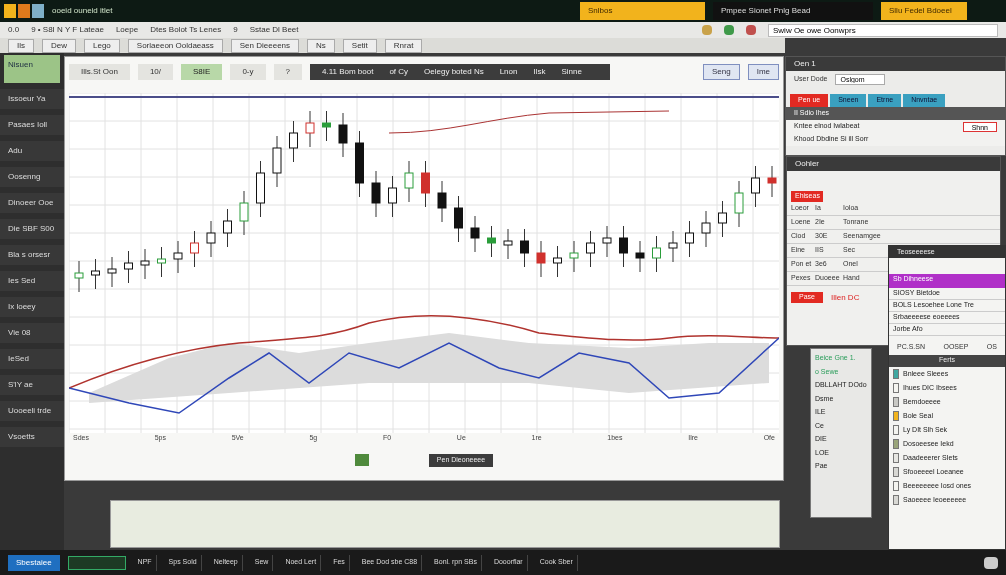 The width and height of the screenshot is (1006, 575). I want to click on thumbnail-icon, so click(361, 460).